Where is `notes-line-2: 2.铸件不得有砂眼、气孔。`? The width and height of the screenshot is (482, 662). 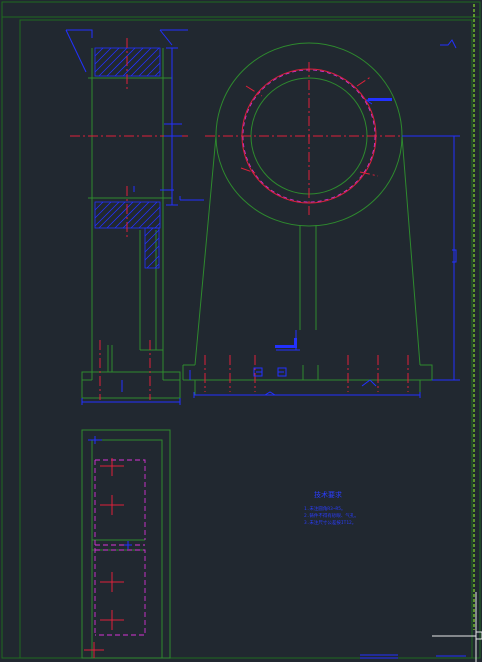
notes-line-2: 2.铸件不得有砂眼、气孔。 is located at coordinates (331, 515).